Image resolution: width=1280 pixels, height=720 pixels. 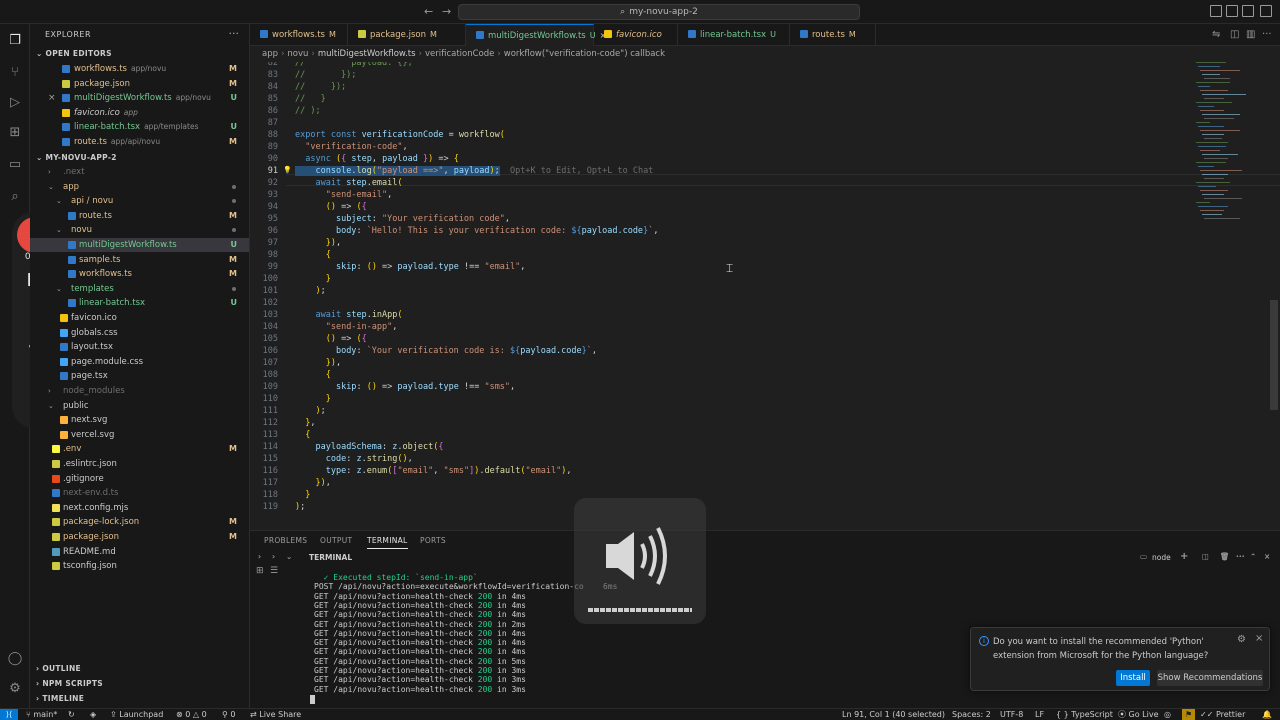 What do you see at coordinates (336, 540) in the screenshot?
I see `tab-output: OUTPUT` at bounding box center [336, 540].